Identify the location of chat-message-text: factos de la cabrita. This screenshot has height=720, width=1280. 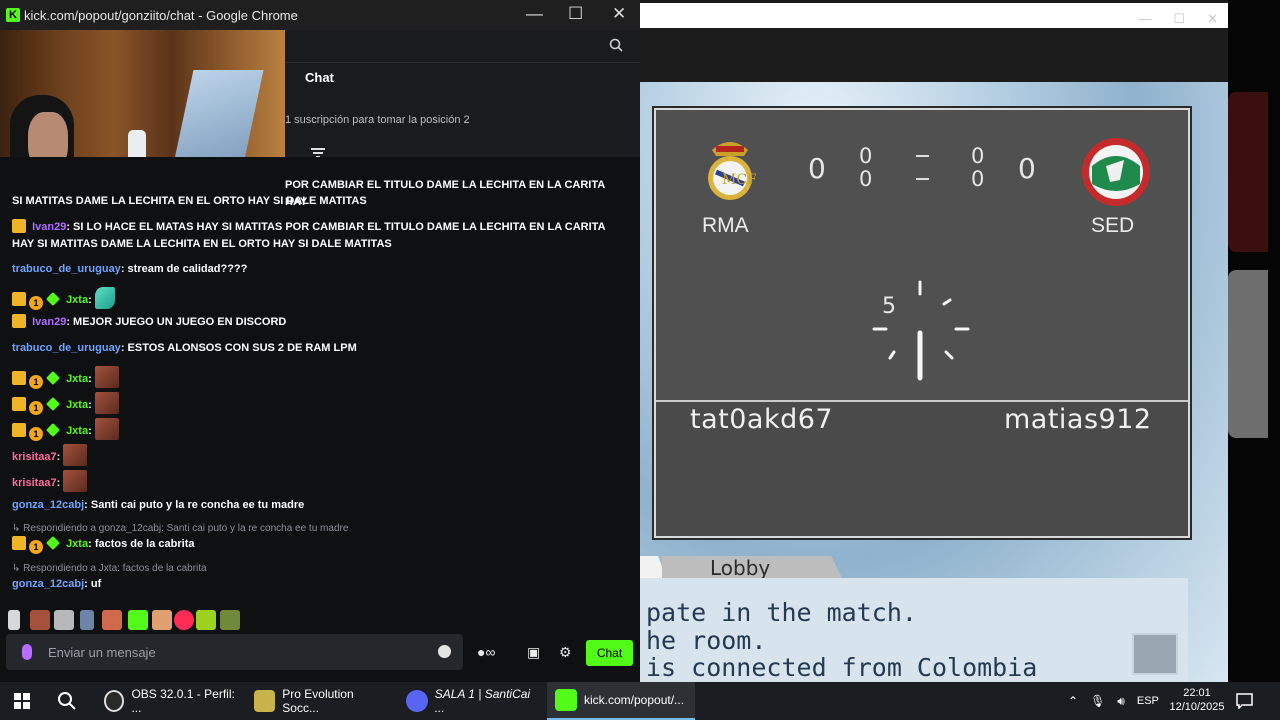
(144, 544).